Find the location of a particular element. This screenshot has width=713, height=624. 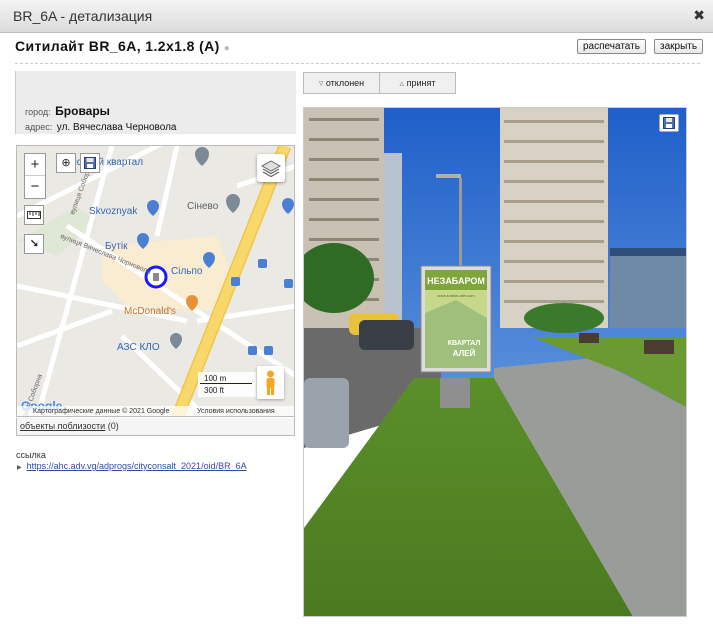

nearby-objects: объекты поблизости (0) is located at coordinates (155, 427).